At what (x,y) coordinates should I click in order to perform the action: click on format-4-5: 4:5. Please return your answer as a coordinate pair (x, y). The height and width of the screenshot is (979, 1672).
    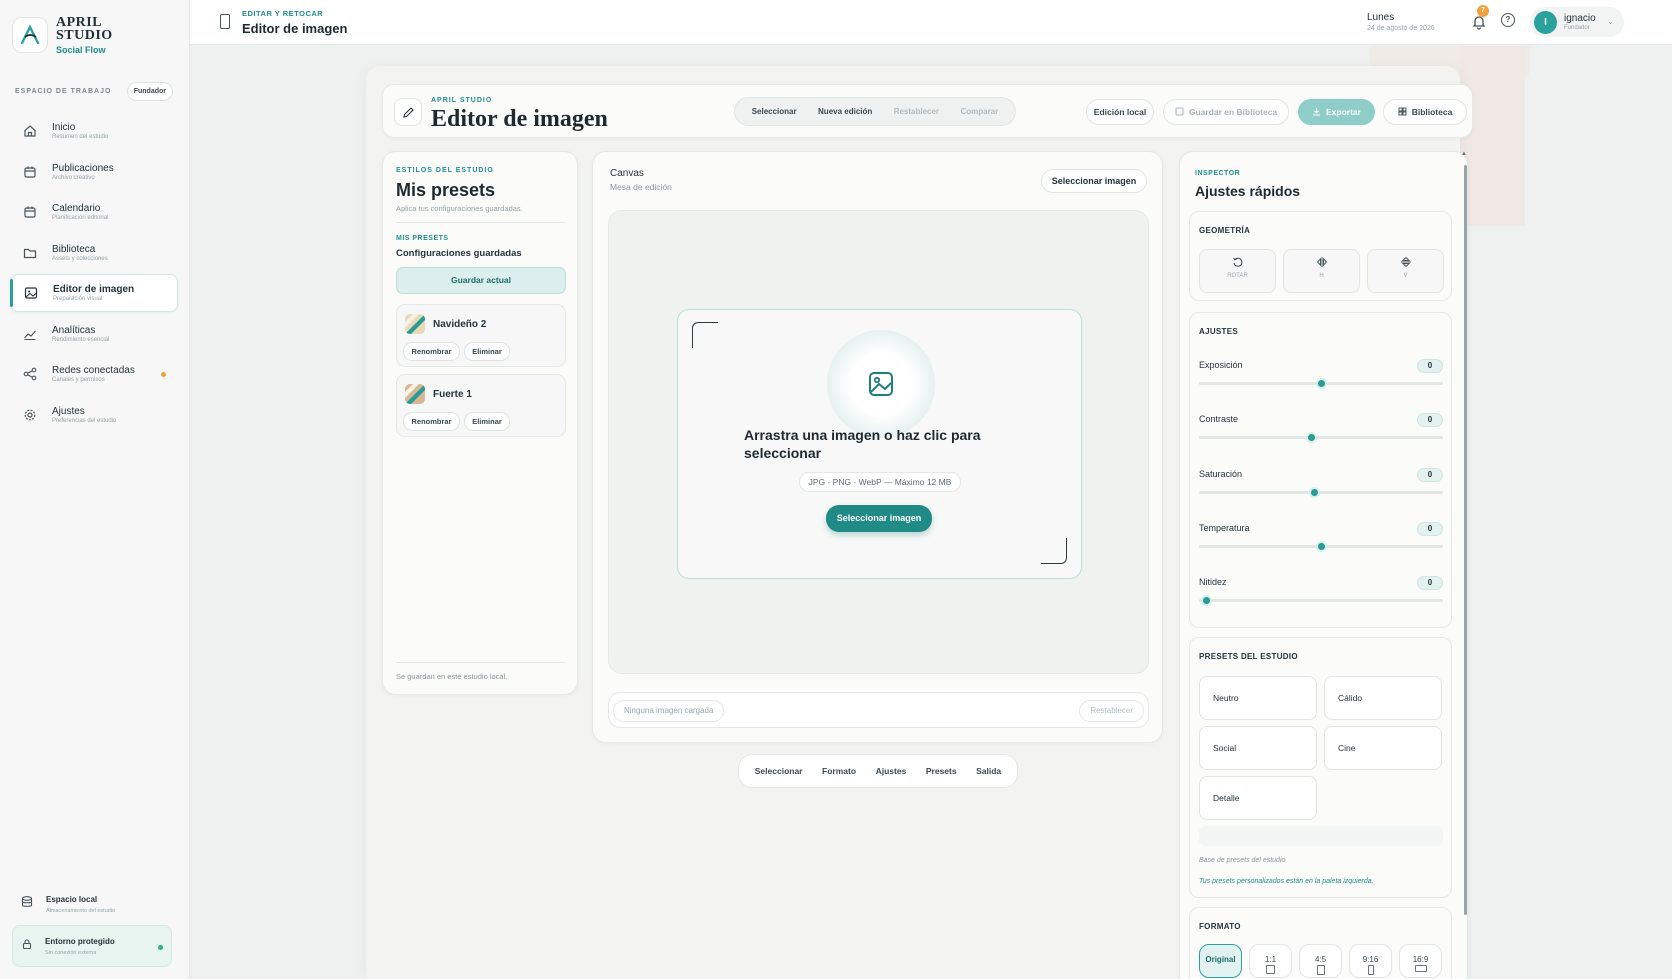
    Looking at the image, I should click on (1320, 961).